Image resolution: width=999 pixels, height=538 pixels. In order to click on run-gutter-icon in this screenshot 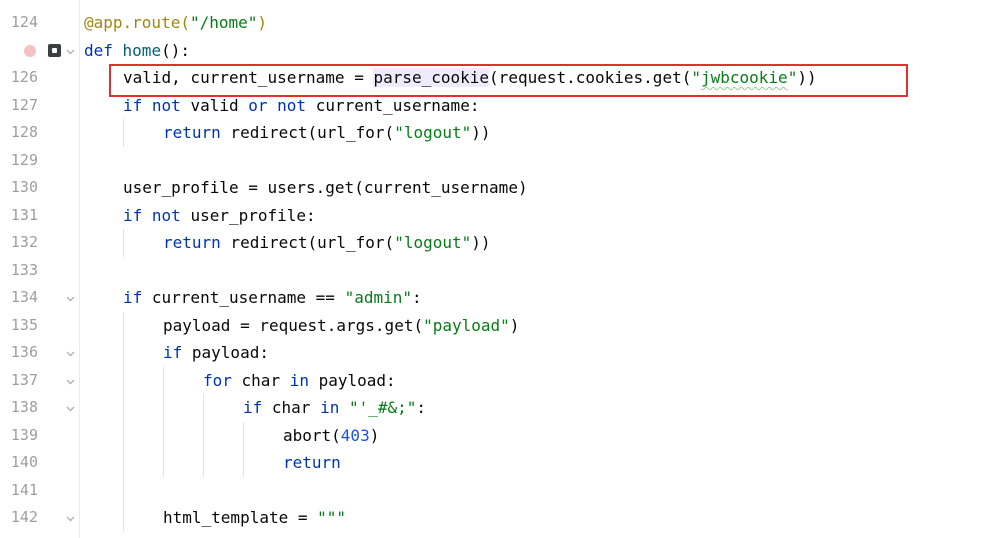, I will do `click(54, 50)`.